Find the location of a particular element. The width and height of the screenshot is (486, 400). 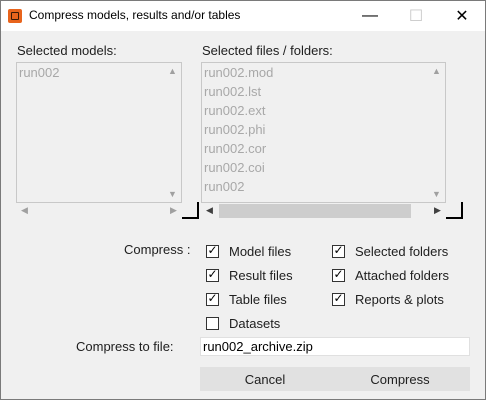

cancel-button: Cancel is located at coordinates (265, 379).